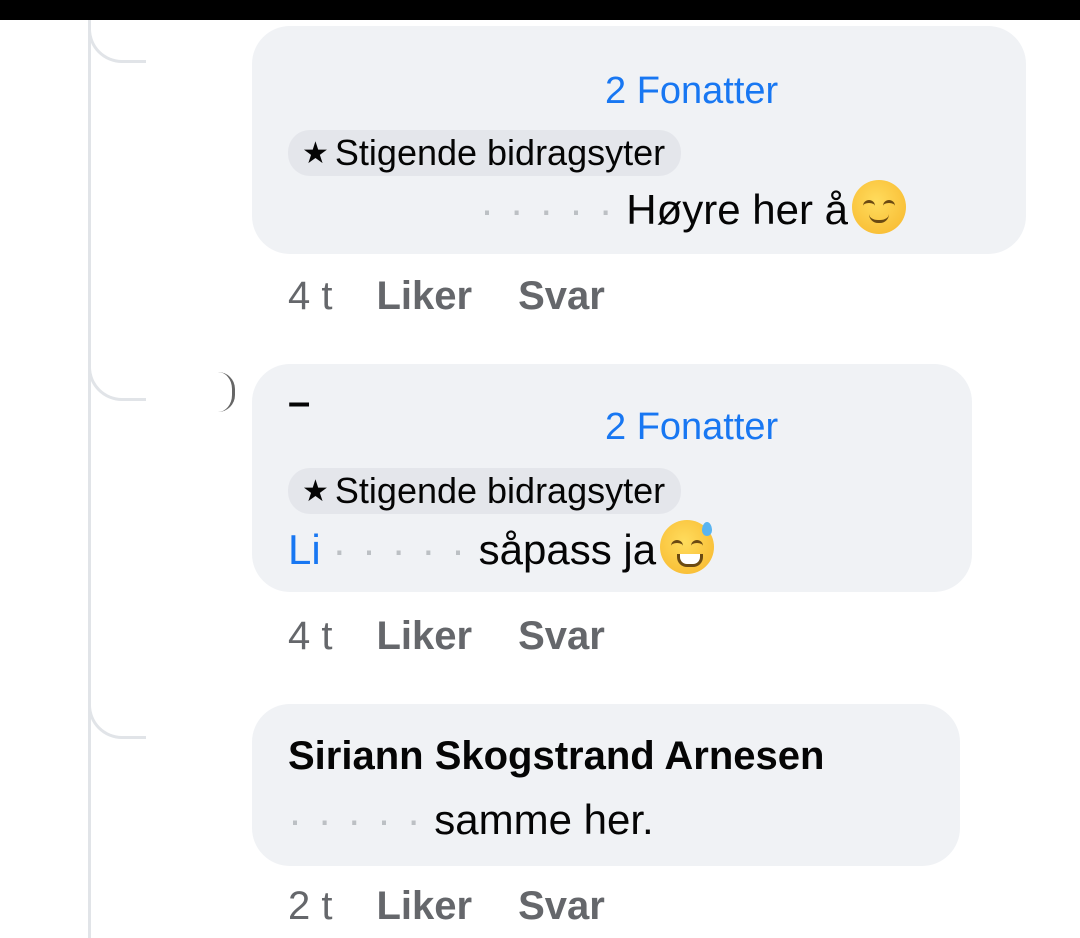 This screenshot has height=938, width=1080. I want to click on comment-text: Li · · · · · såpass ja, so click(501, 547).